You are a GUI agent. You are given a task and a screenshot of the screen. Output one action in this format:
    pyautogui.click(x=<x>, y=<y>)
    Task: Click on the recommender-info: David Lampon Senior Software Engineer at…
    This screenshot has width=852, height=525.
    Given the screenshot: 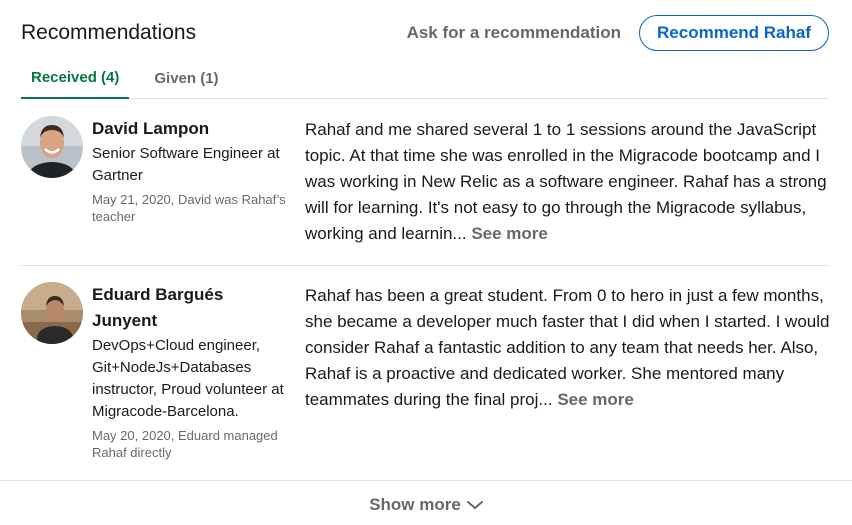 What is the action you would take?
    pyautogui.click(x=192, y=170)
    